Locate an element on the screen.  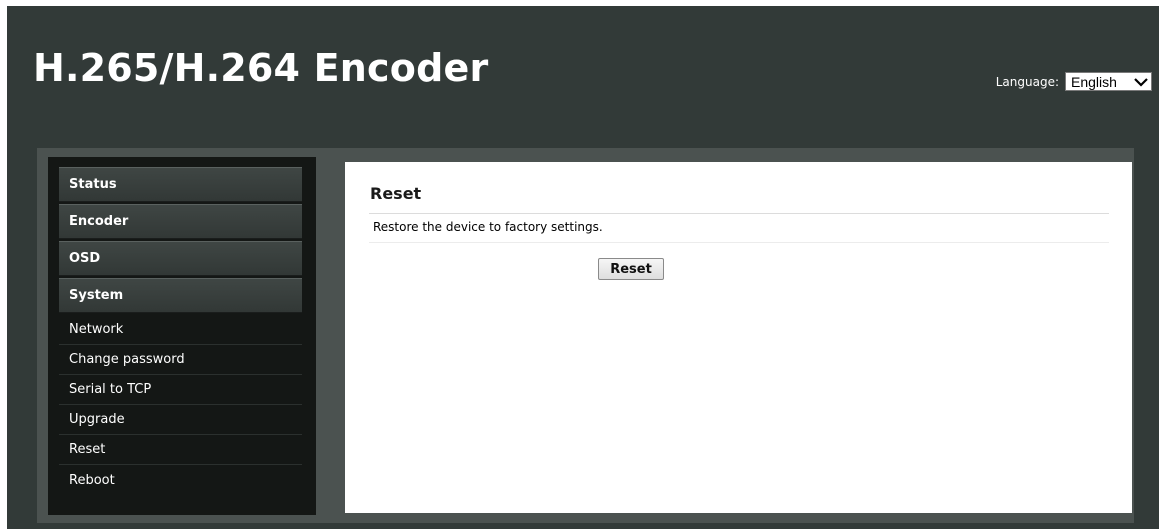
sidebar-item-reset: Reset is located at coordinates (180, 450).